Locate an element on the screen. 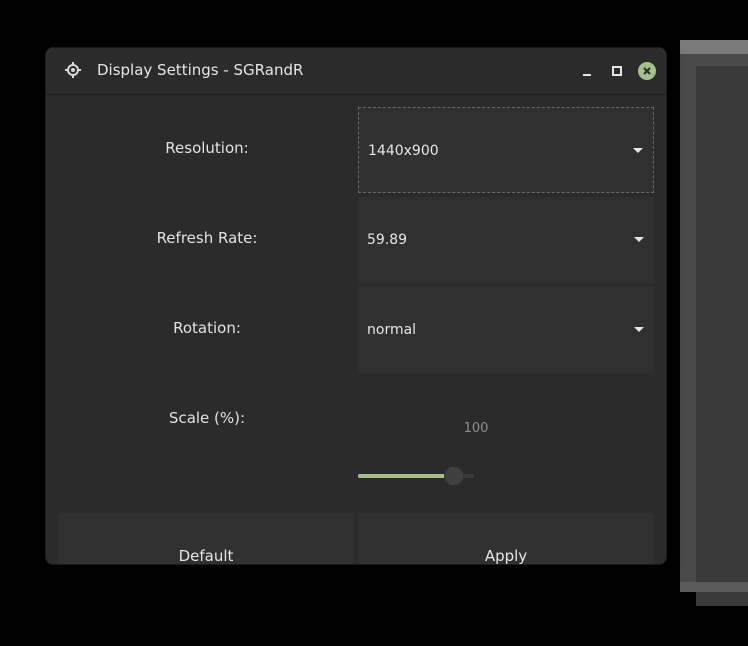  apply-button: Apply is located at coordinates (506, 538).